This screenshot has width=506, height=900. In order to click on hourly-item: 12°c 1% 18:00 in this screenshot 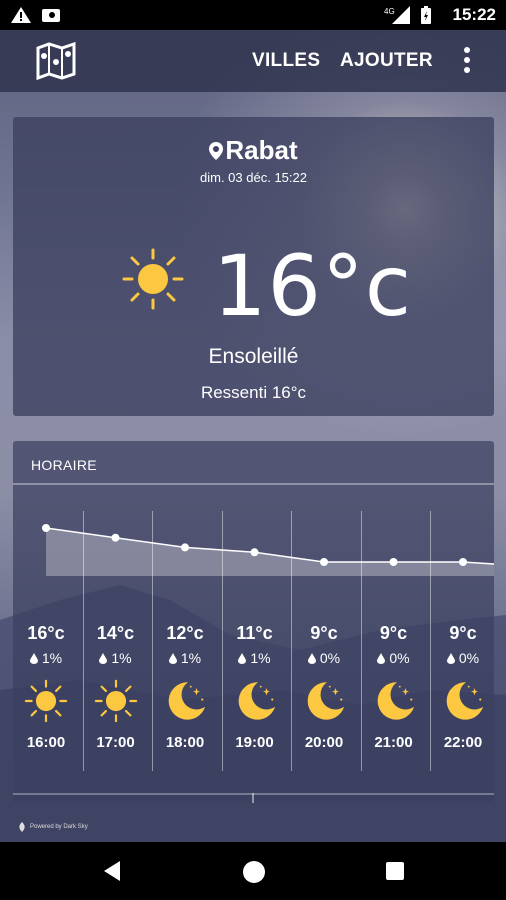, I will do `click(185, 687)`.